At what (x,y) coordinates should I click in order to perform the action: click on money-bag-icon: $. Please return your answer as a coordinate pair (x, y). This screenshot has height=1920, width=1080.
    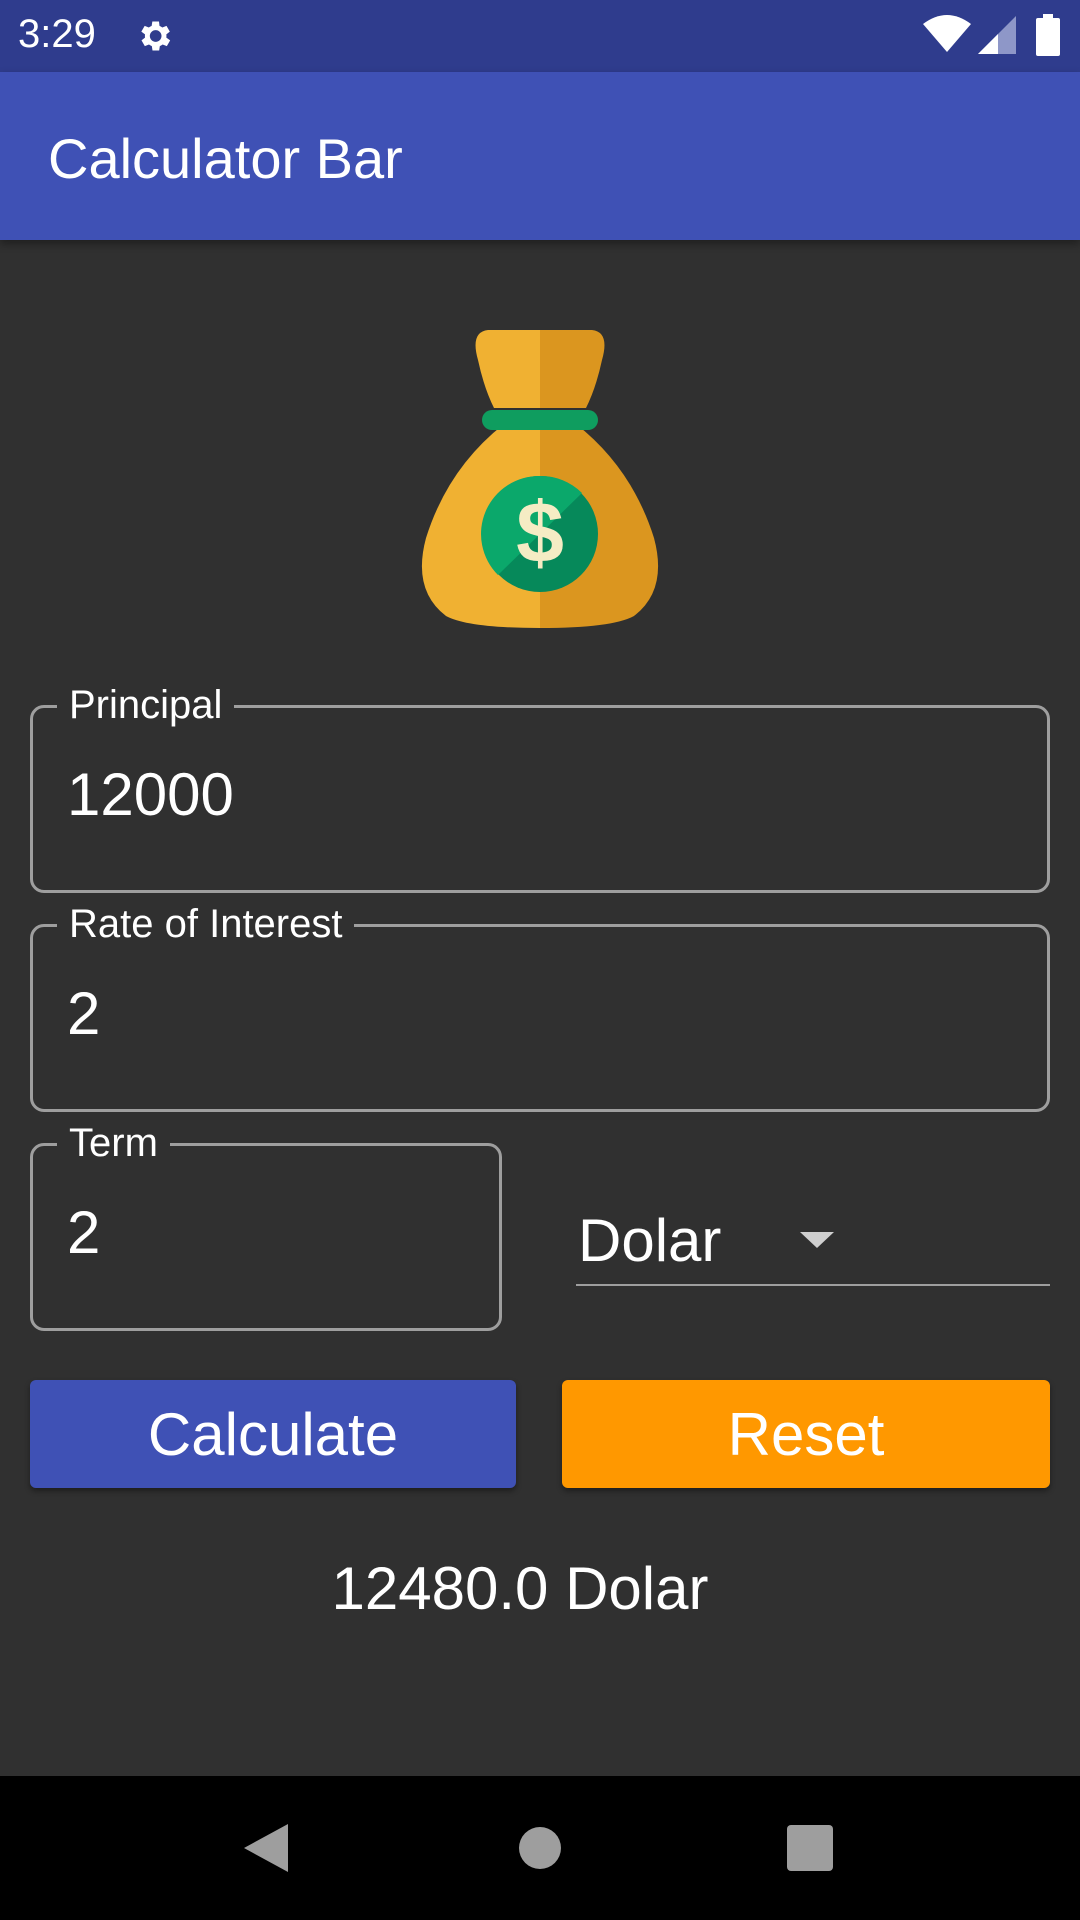
    Looking at the image, I should click on (540, 479).